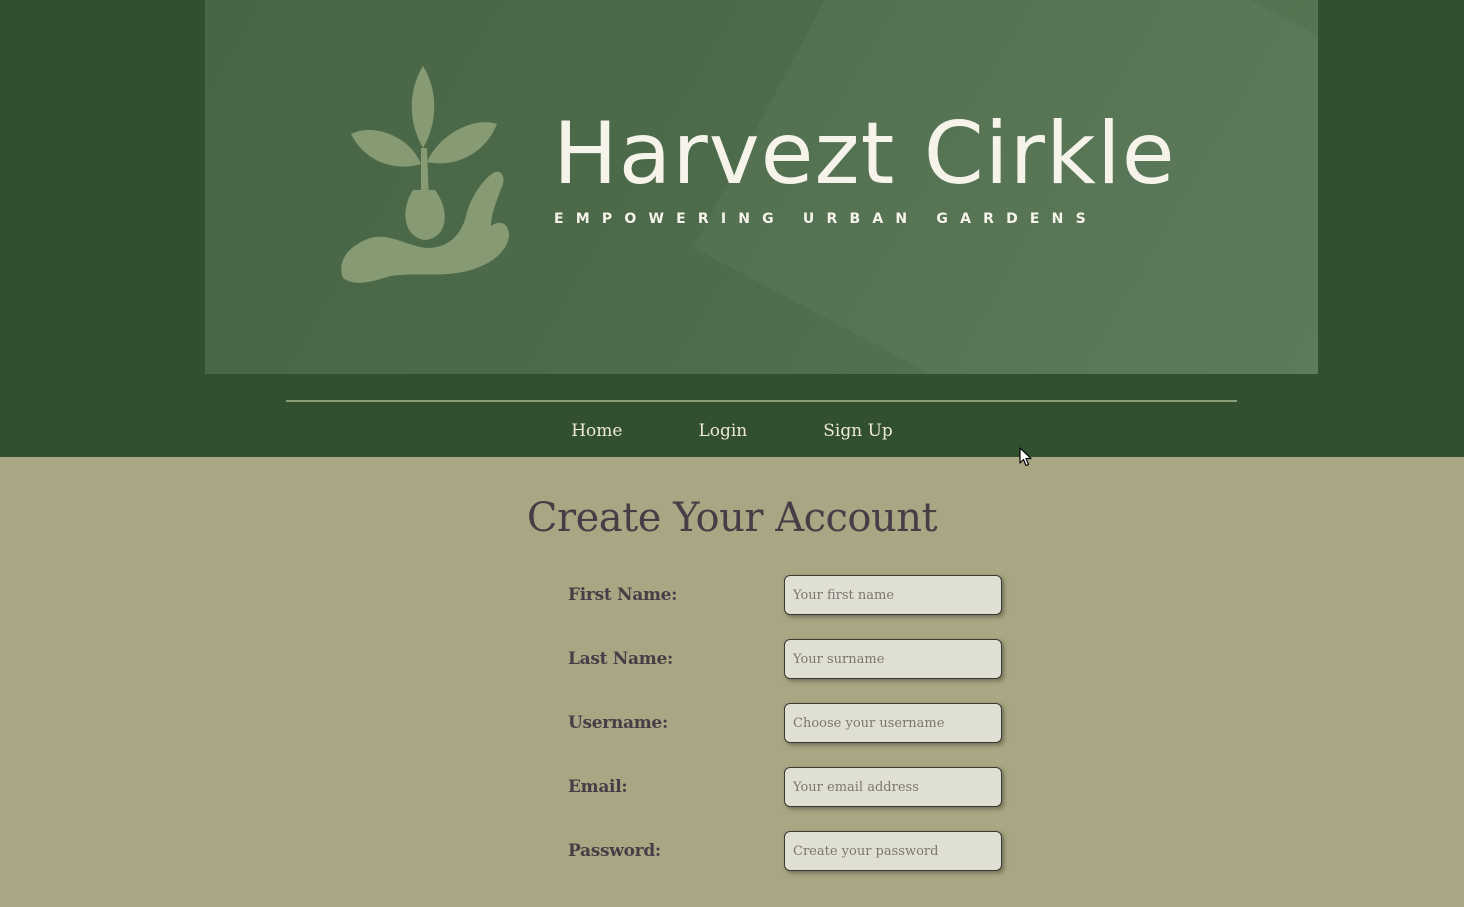  Describe the element at coordinates (425, 174) in the screenshot. I see `plant-in-hand-icon` at that location.